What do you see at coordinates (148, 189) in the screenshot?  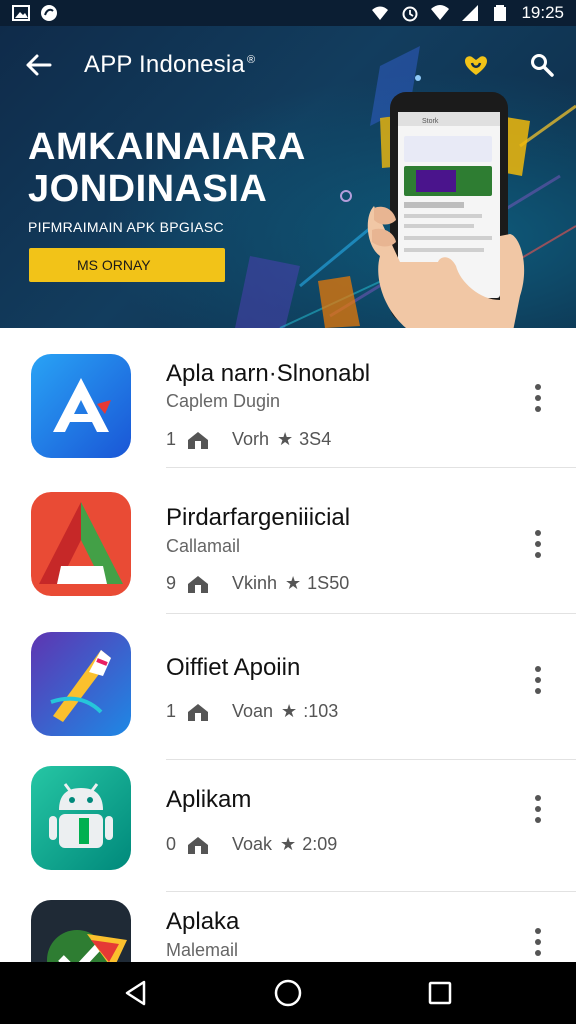 I see `hero-headline-line2: JONDINASIA` at bounding box center [148, 189].